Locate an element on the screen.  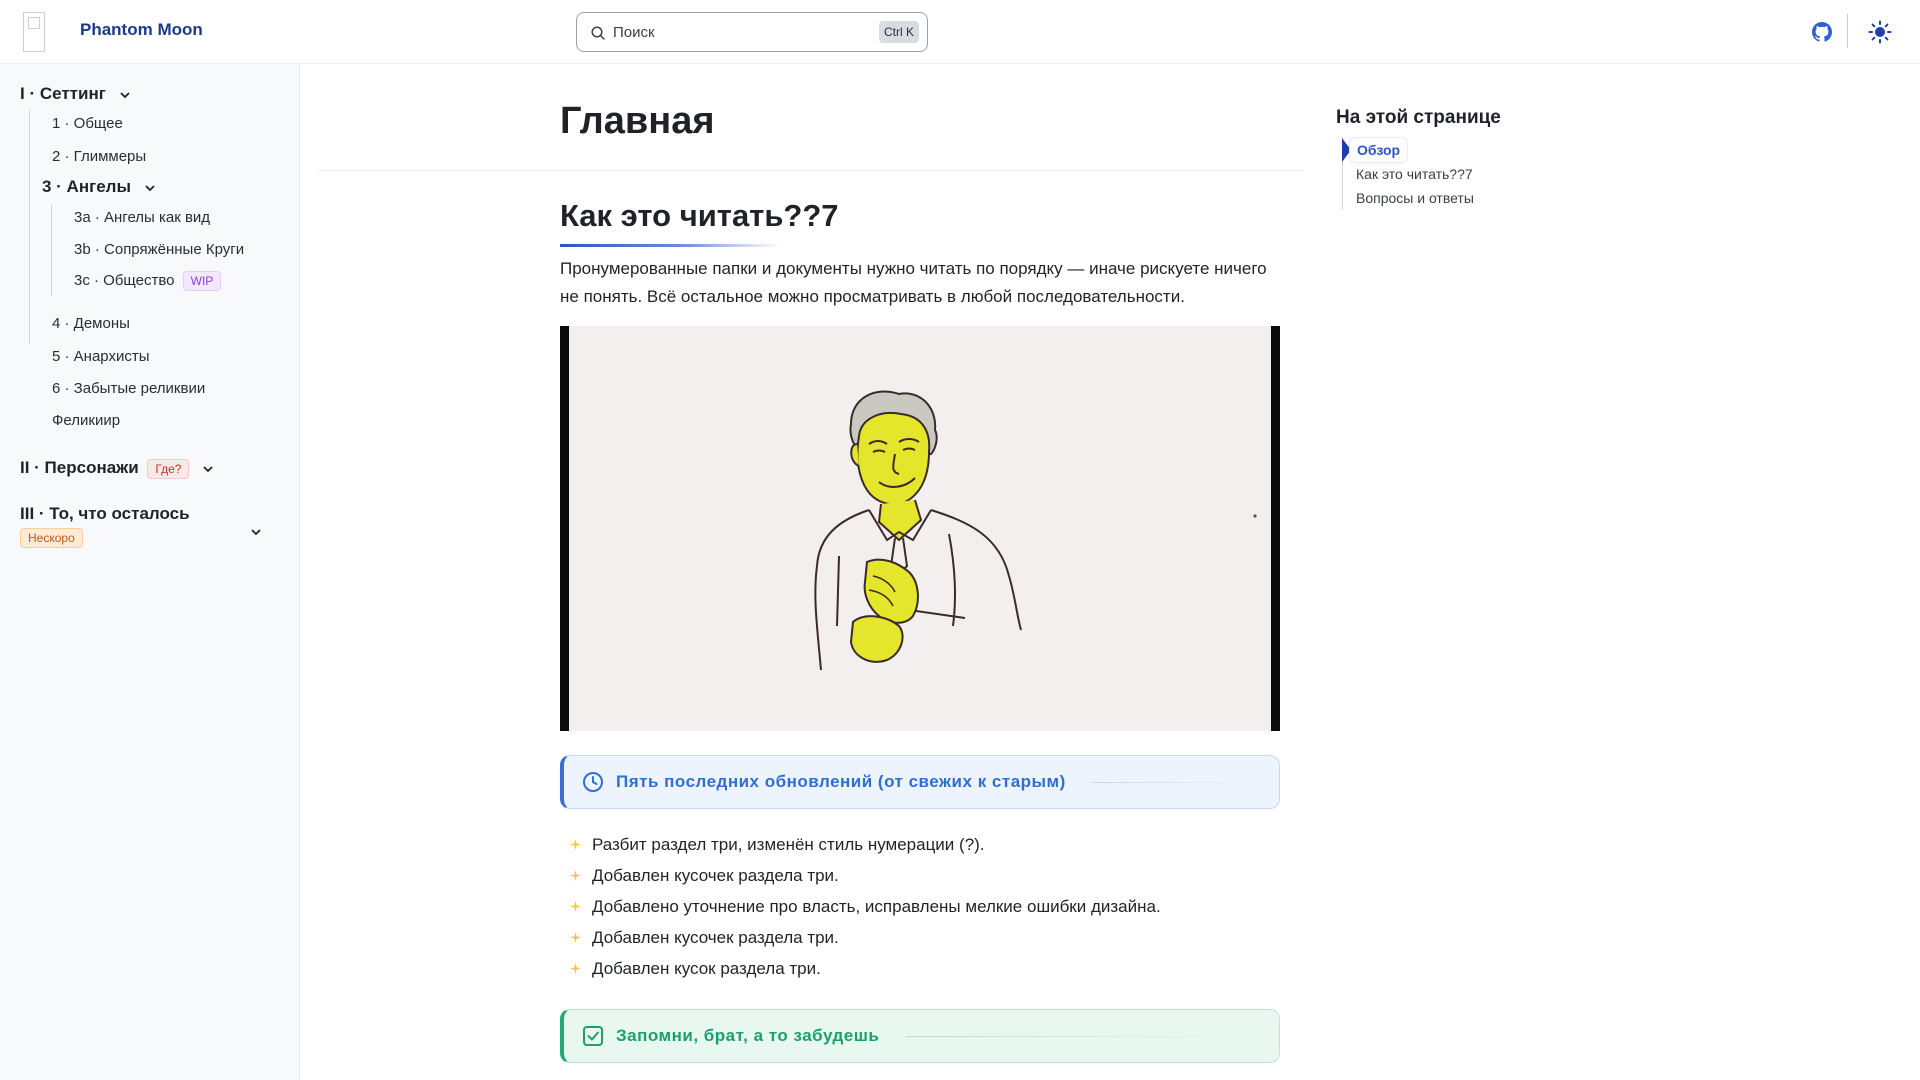
remember-callout-title: Запомни, брат, а то забудешь is located at coordinates (748, 1035).